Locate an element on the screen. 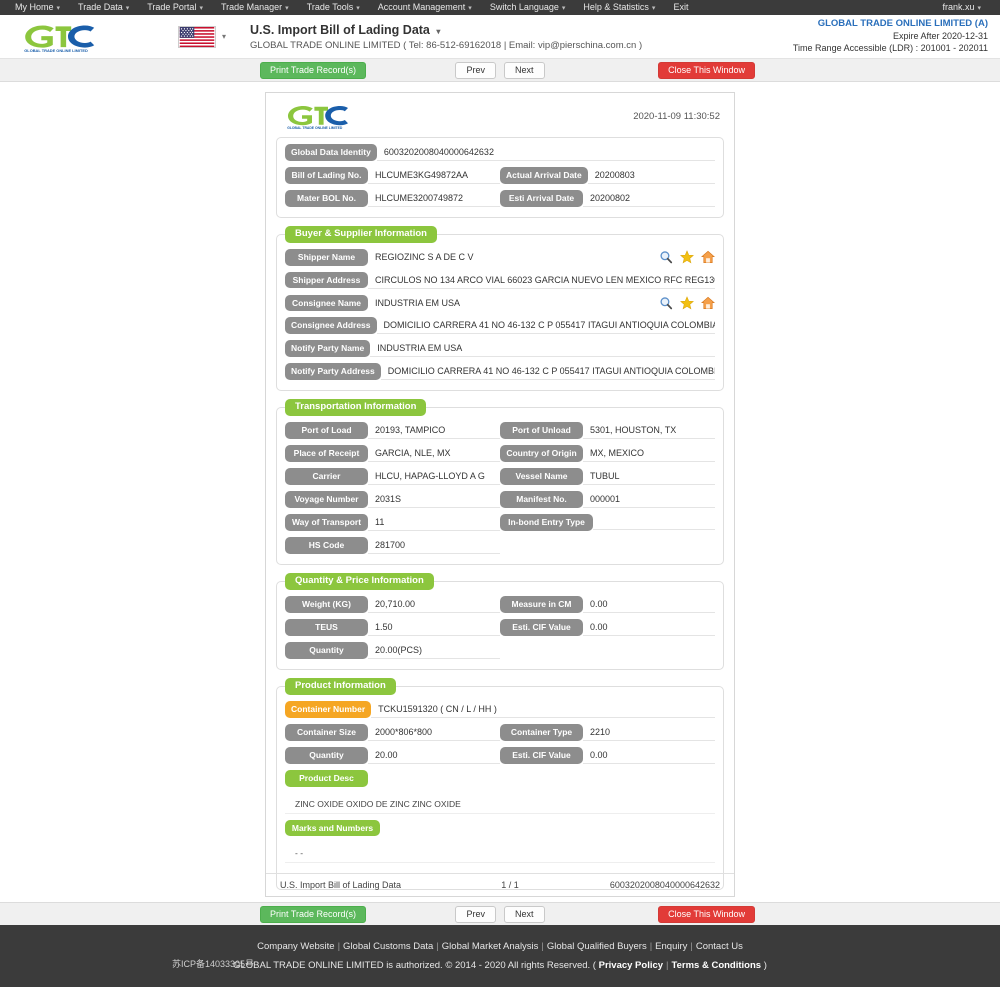  carrier-value: HLCU, HAPAG-LLOYD A G is located at coordinates (434, 476).